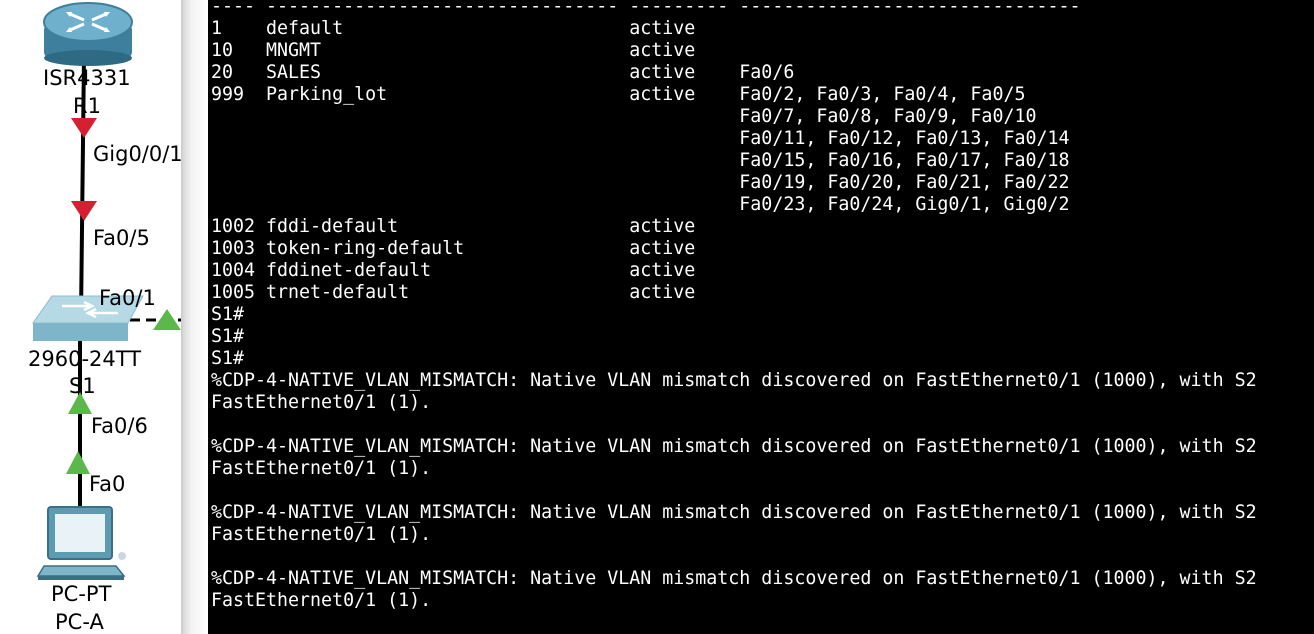 This screenshot has height=634, width=1314. Describe the element at coordinates (79, 622) in the screenshot. I see `pc-name-label: PC-A` at that location.